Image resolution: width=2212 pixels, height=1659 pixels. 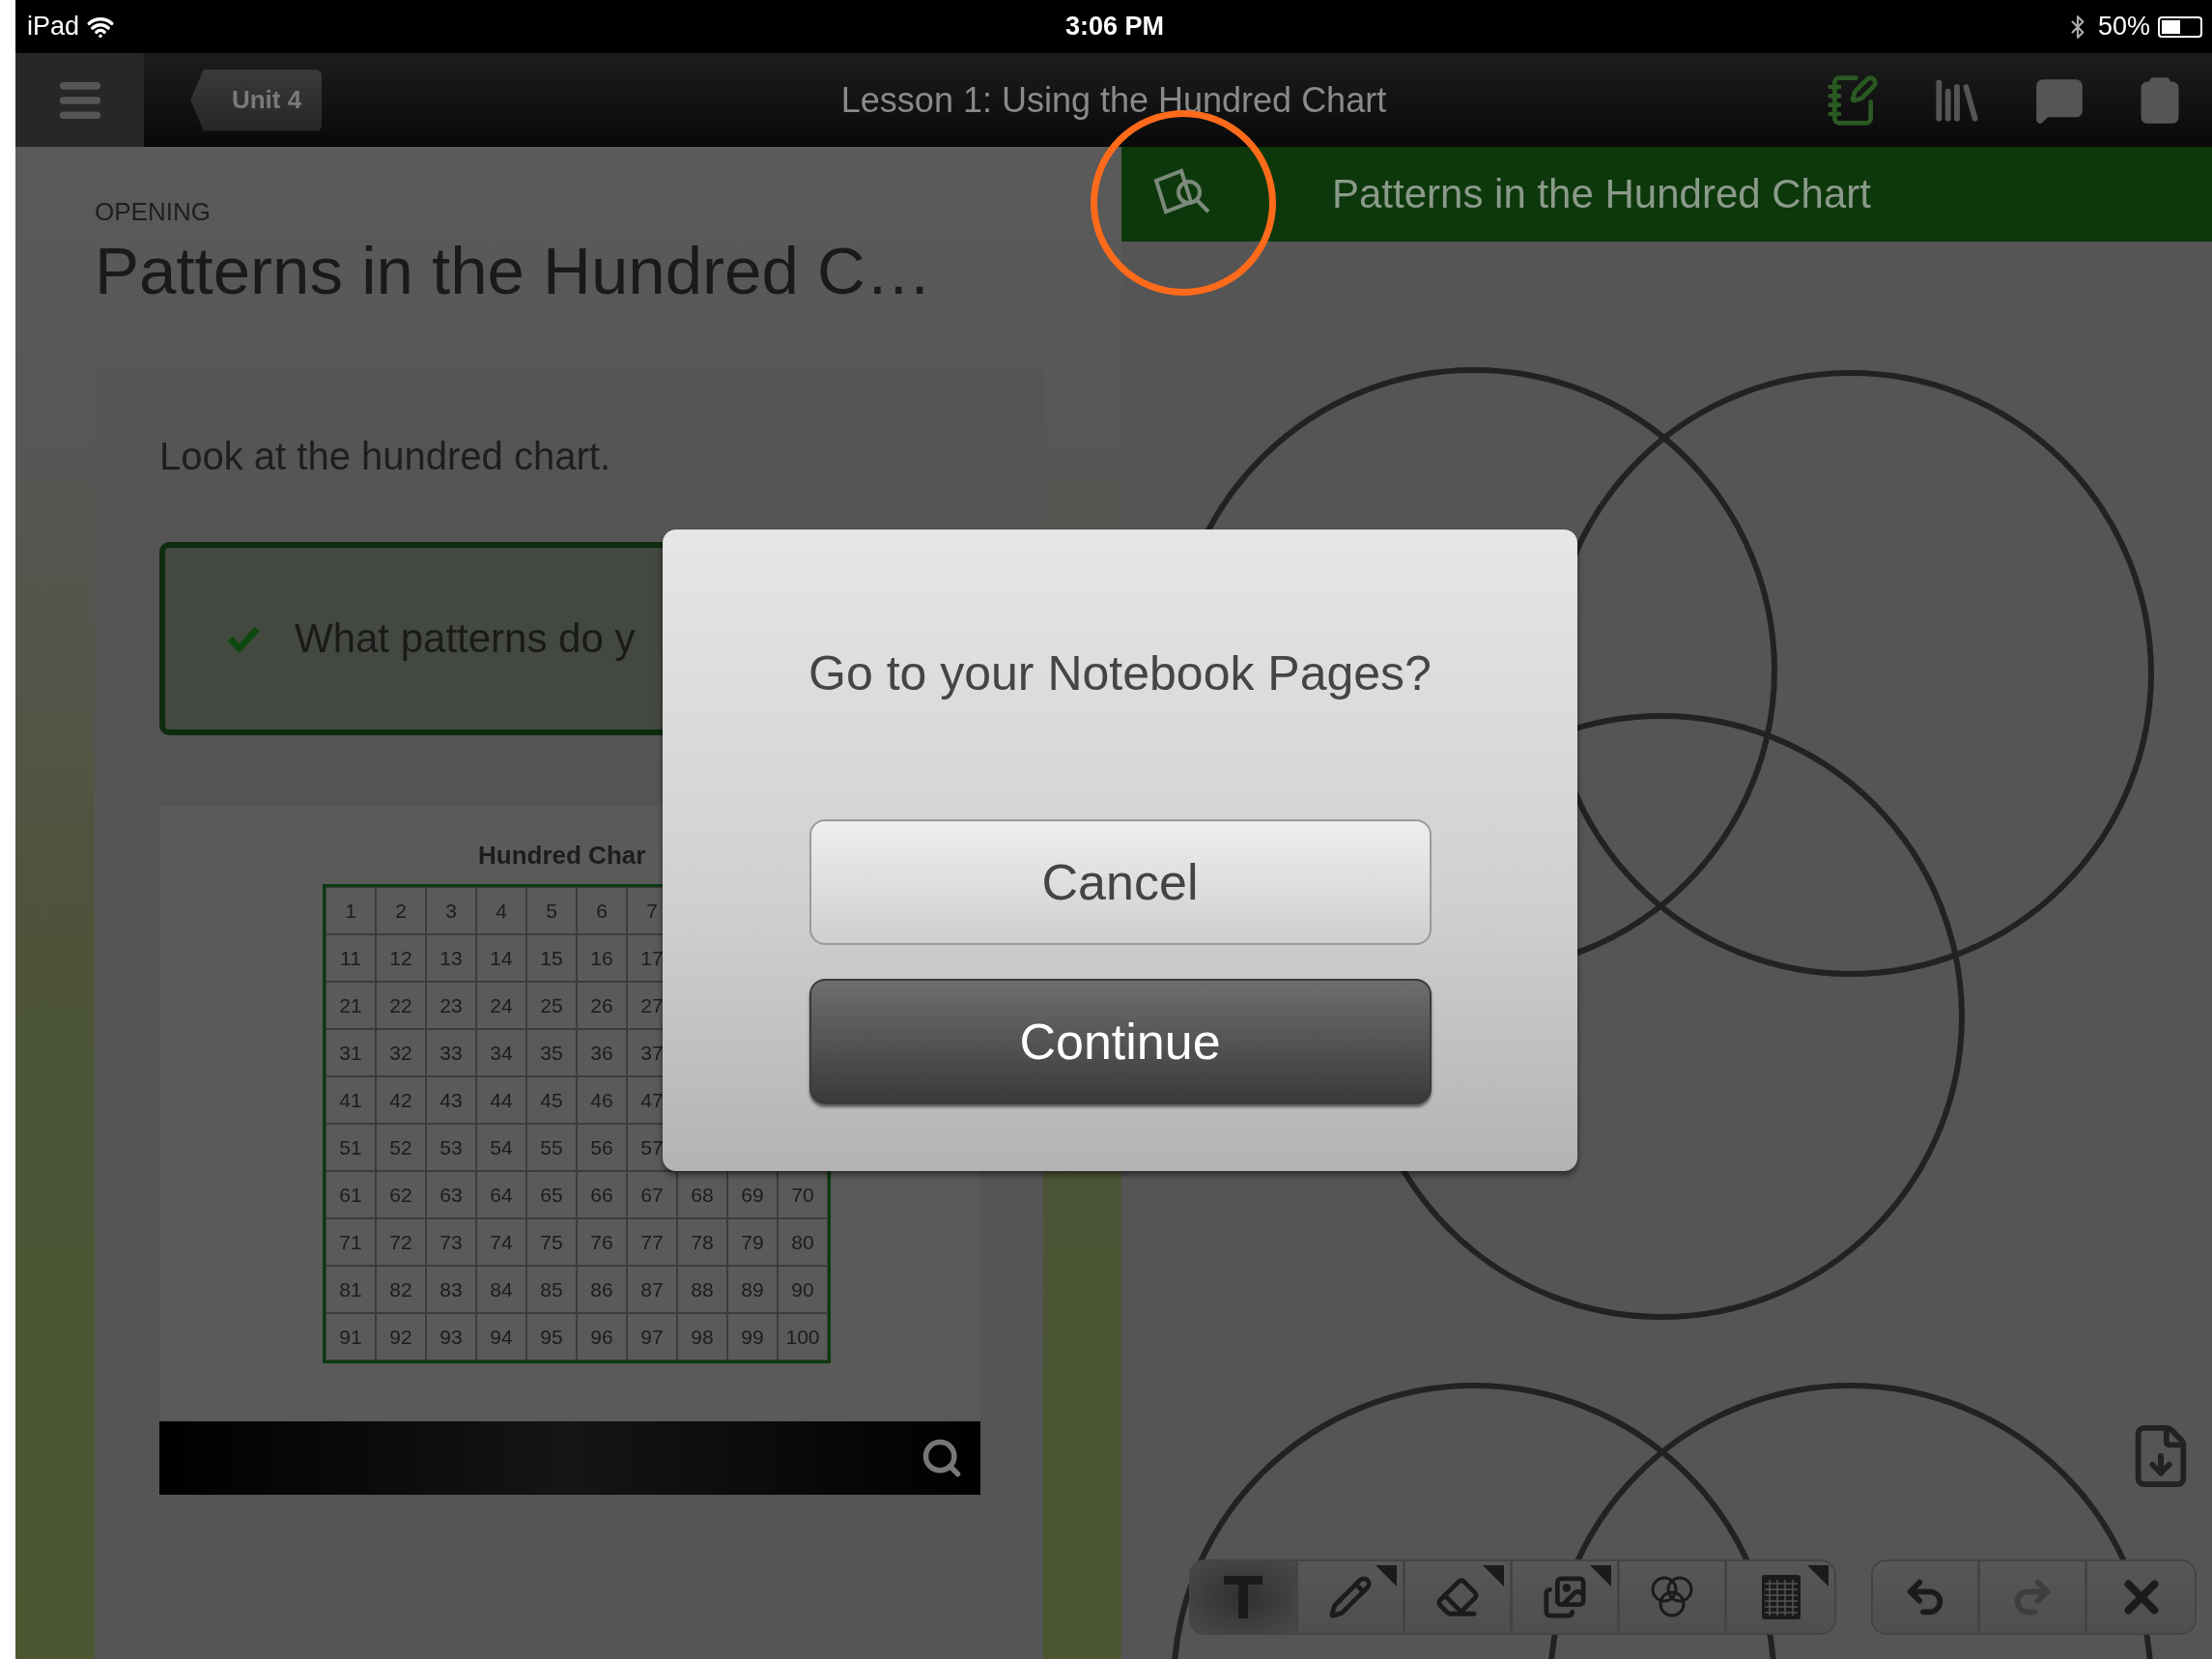 I want to click on text-tool-icon, so click(x=1243, y=1597).